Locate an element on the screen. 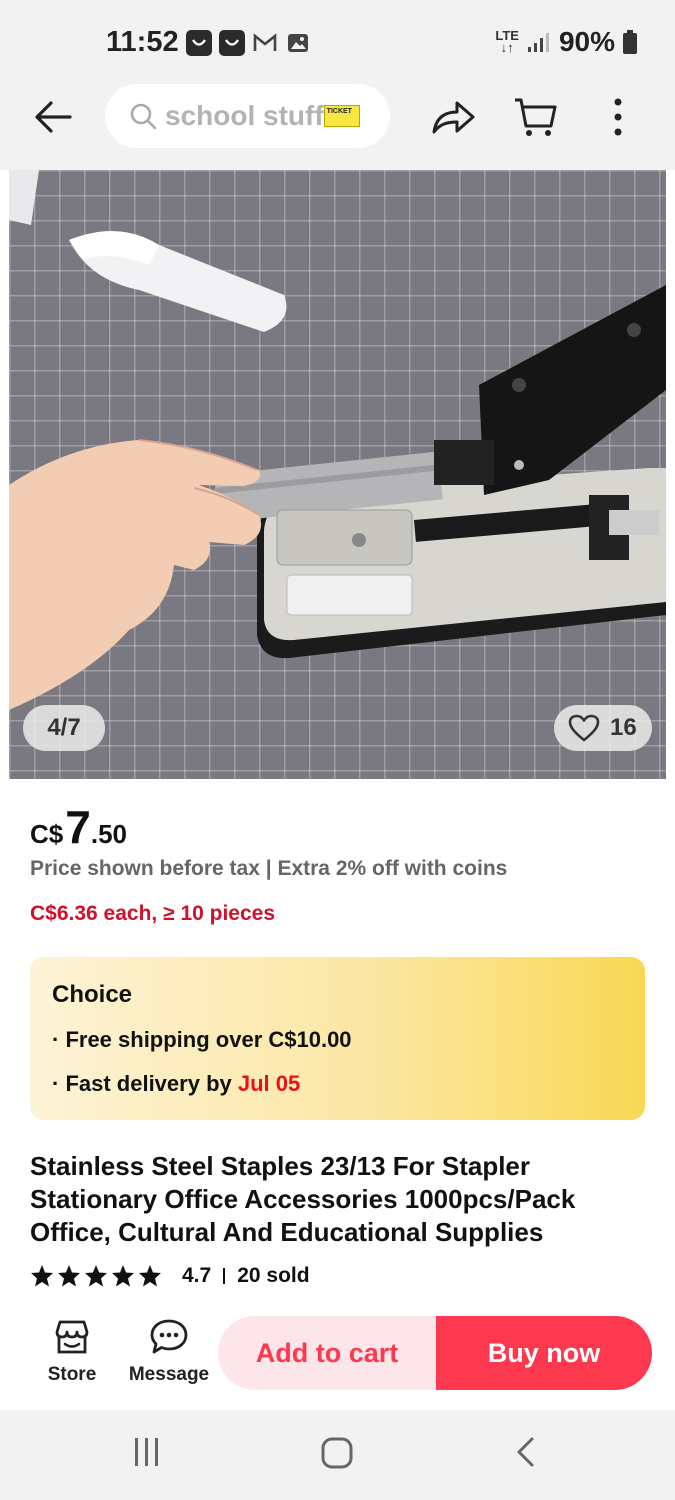 The height and width of the screenshot is (1500, 675). rating-value: 4.7 is located at coordinates (197, 1275).